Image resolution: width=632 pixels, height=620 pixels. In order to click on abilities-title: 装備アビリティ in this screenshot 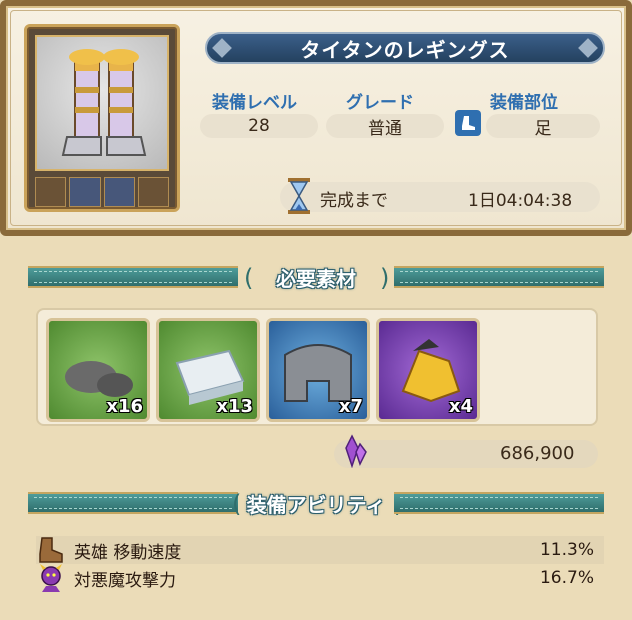, I will do `click(316, 504)`.